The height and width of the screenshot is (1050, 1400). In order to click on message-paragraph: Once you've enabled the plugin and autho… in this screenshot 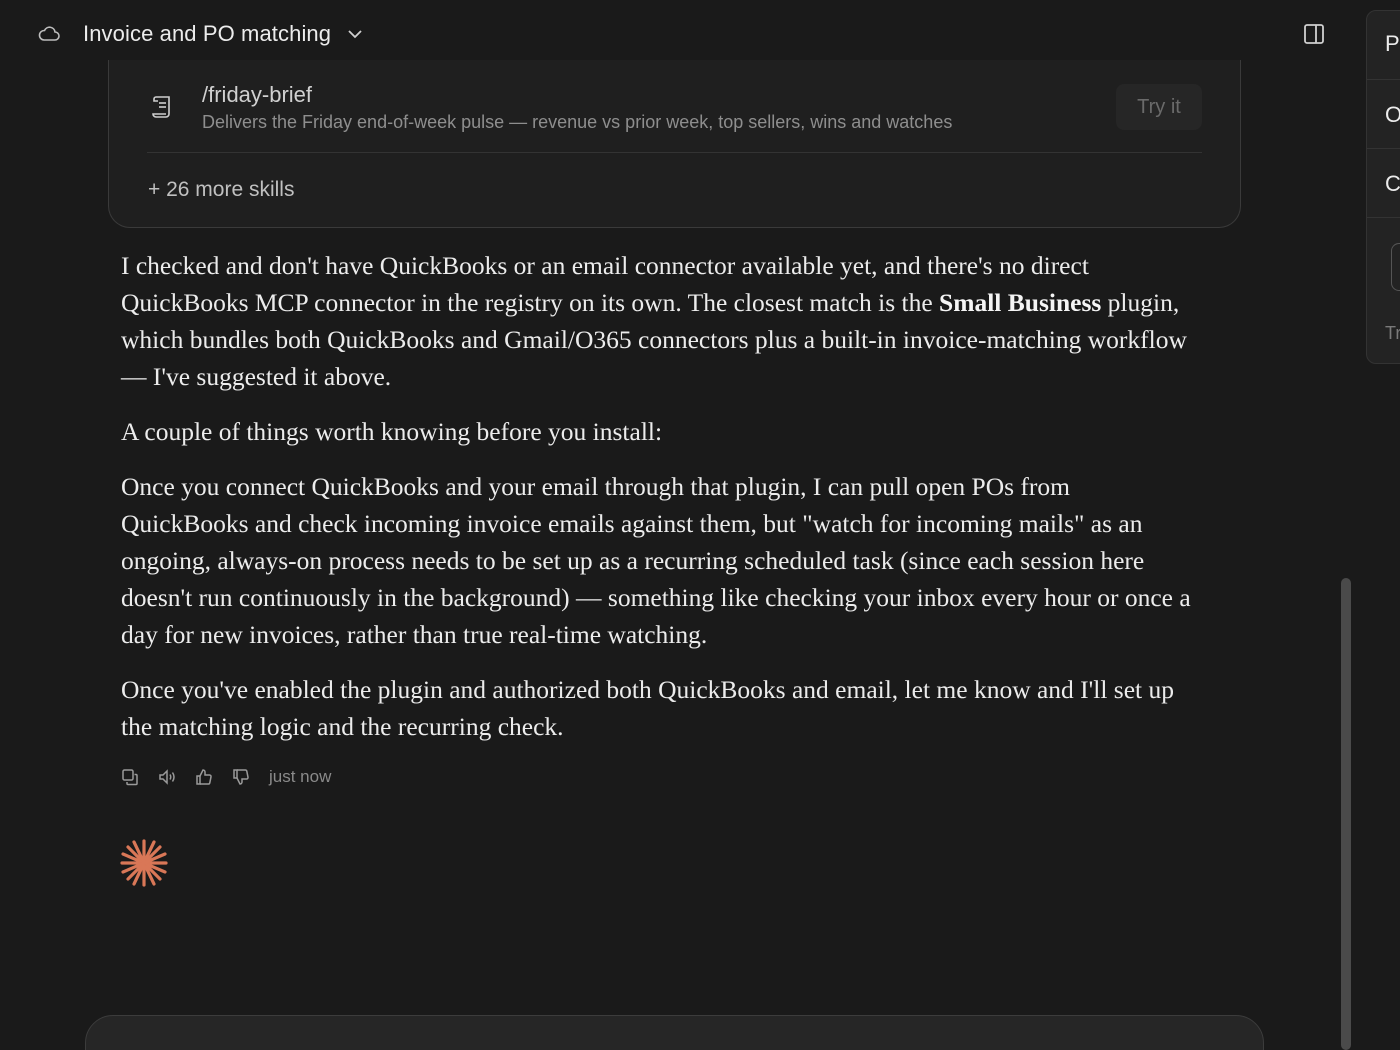, I will do `click(648, 708)`.